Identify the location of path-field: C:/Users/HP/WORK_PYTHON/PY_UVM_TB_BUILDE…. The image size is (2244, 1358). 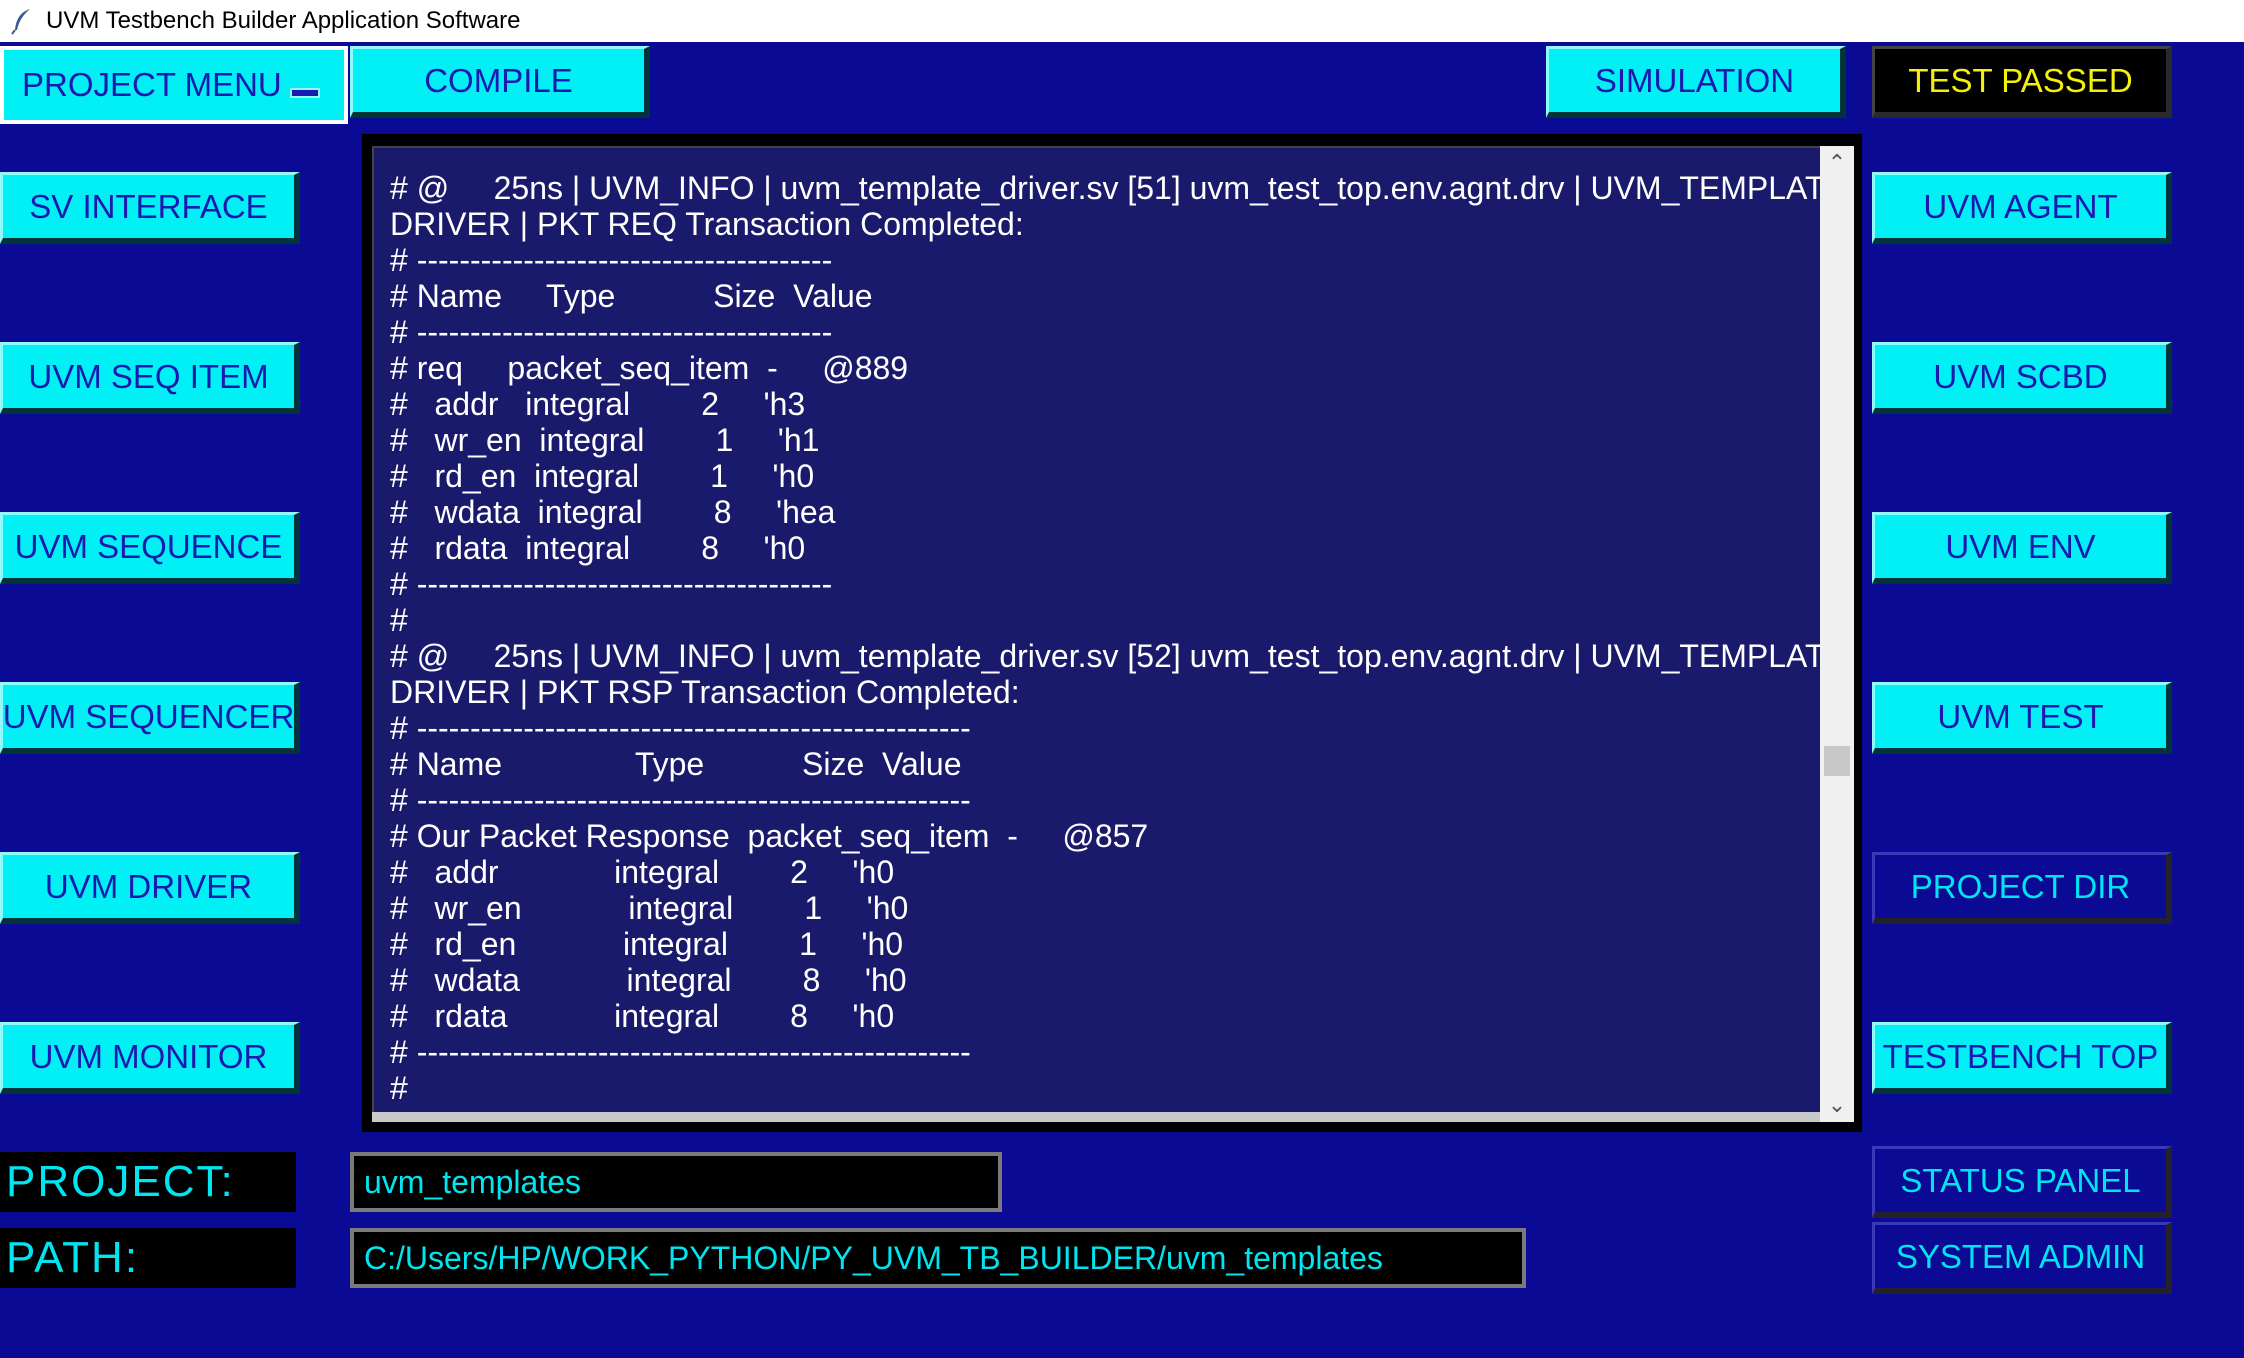
(938, 1258).